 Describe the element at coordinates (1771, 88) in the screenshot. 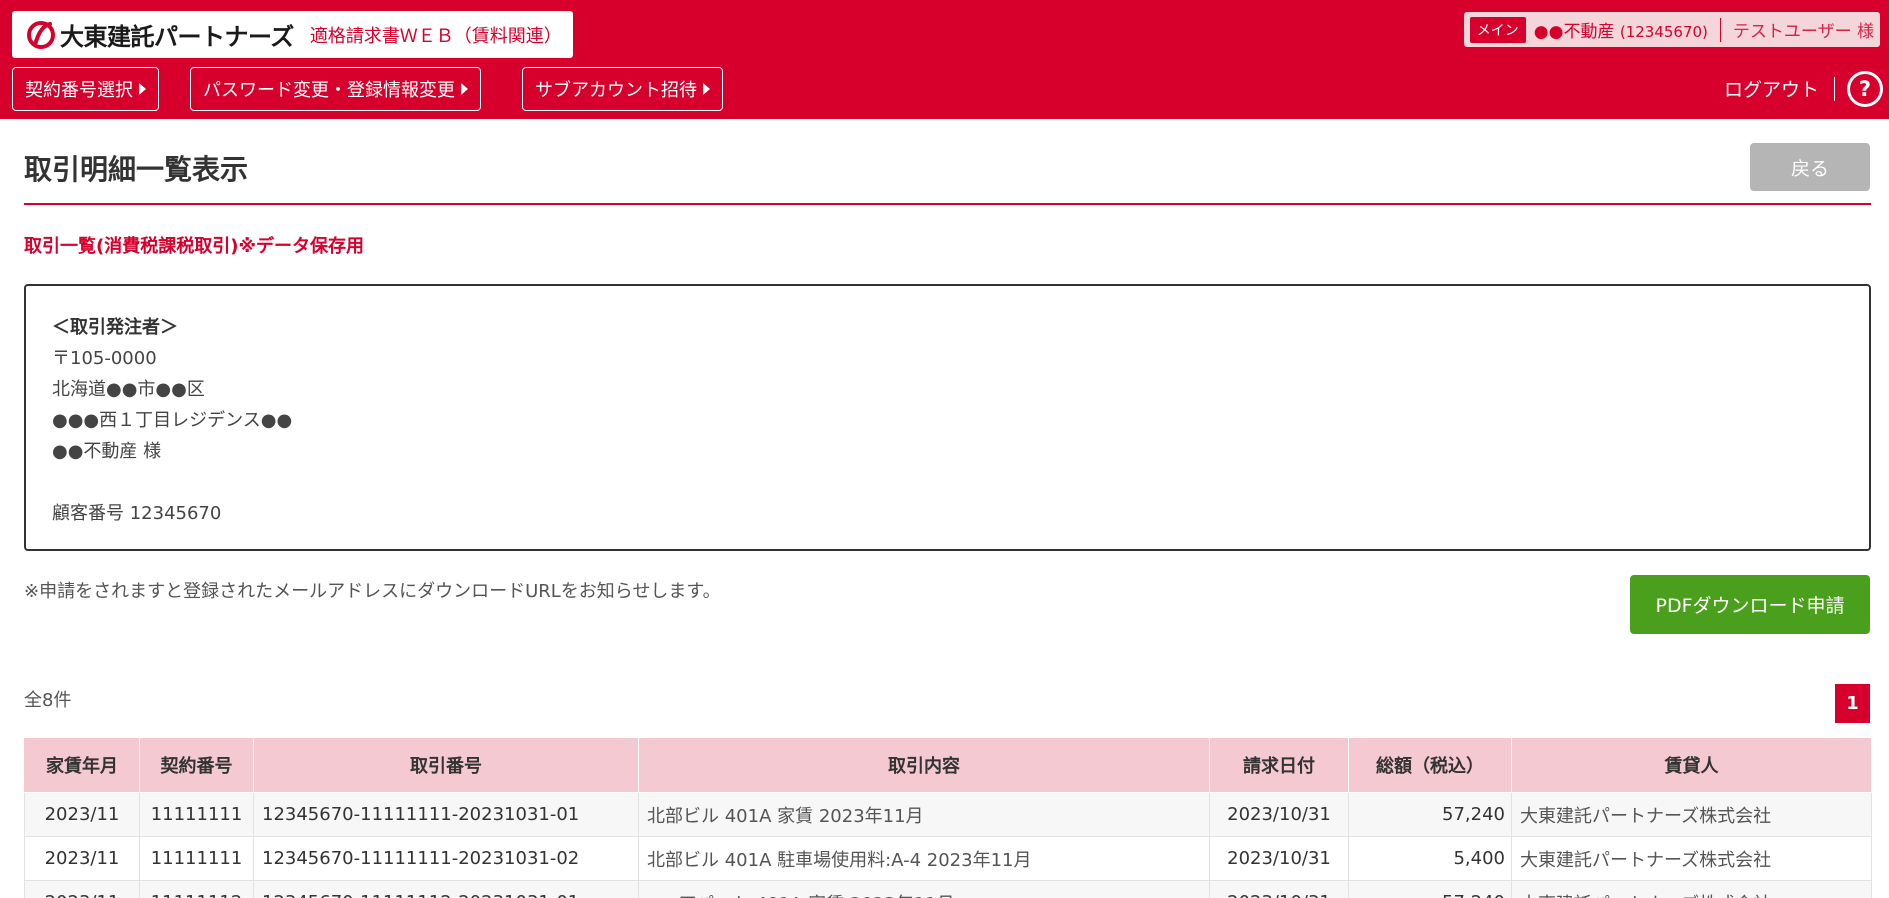

I see `logout-link: ログアウト` at that location.